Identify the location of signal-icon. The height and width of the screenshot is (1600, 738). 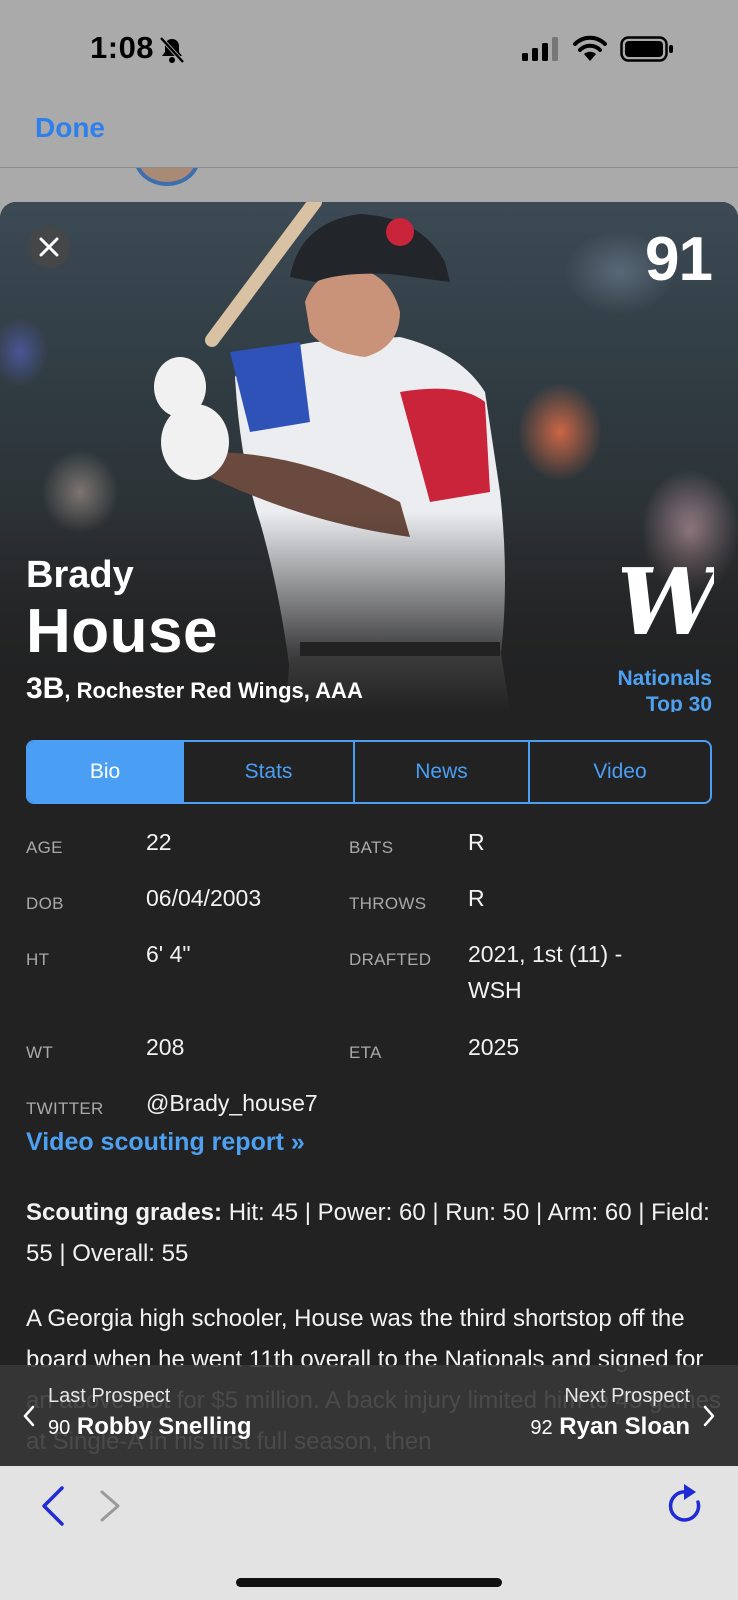
(540, 49).